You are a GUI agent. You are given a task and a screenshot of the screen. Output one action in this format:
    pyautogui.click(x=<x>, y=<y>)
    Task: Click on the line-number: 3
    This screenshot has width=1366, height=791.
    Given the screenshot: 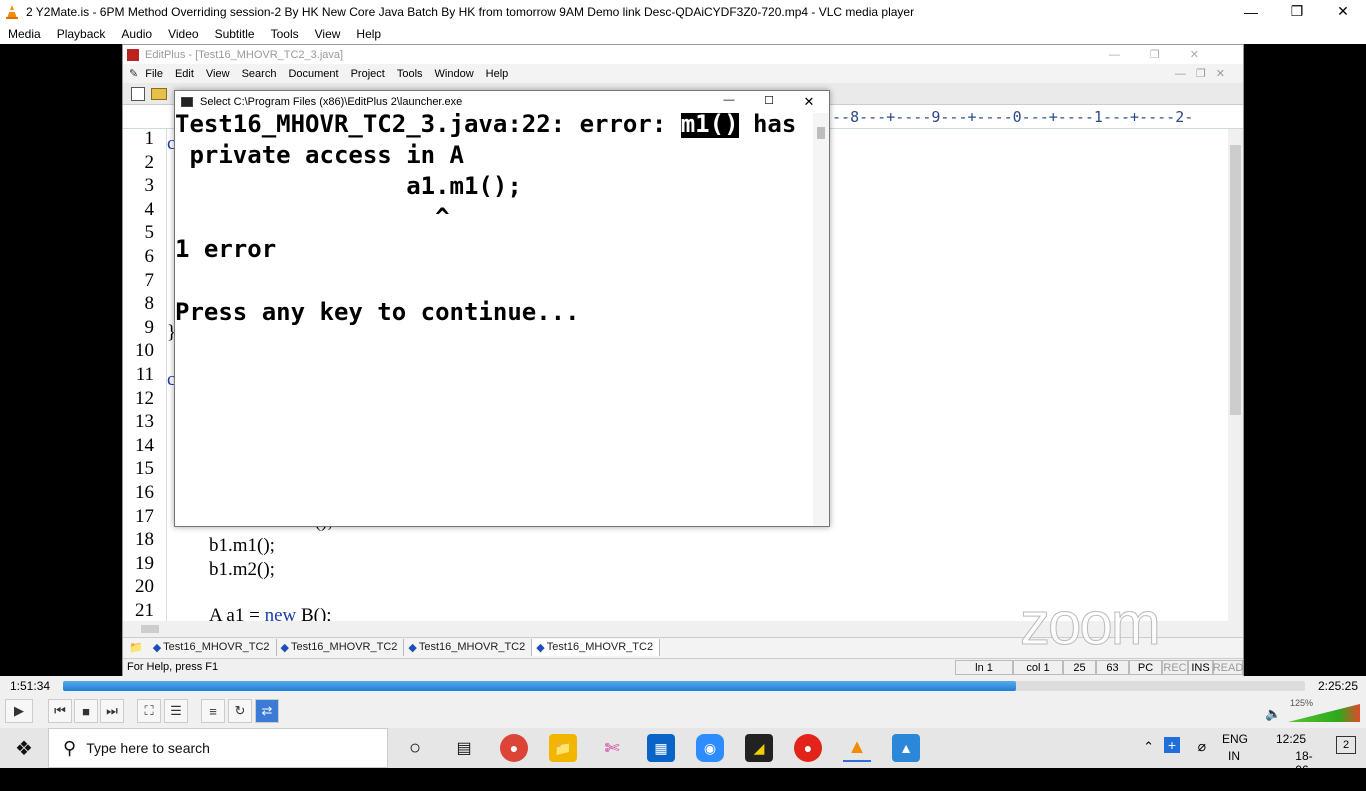 What is the action you would take?
    pyautogui.click(x=149, y=186)
    